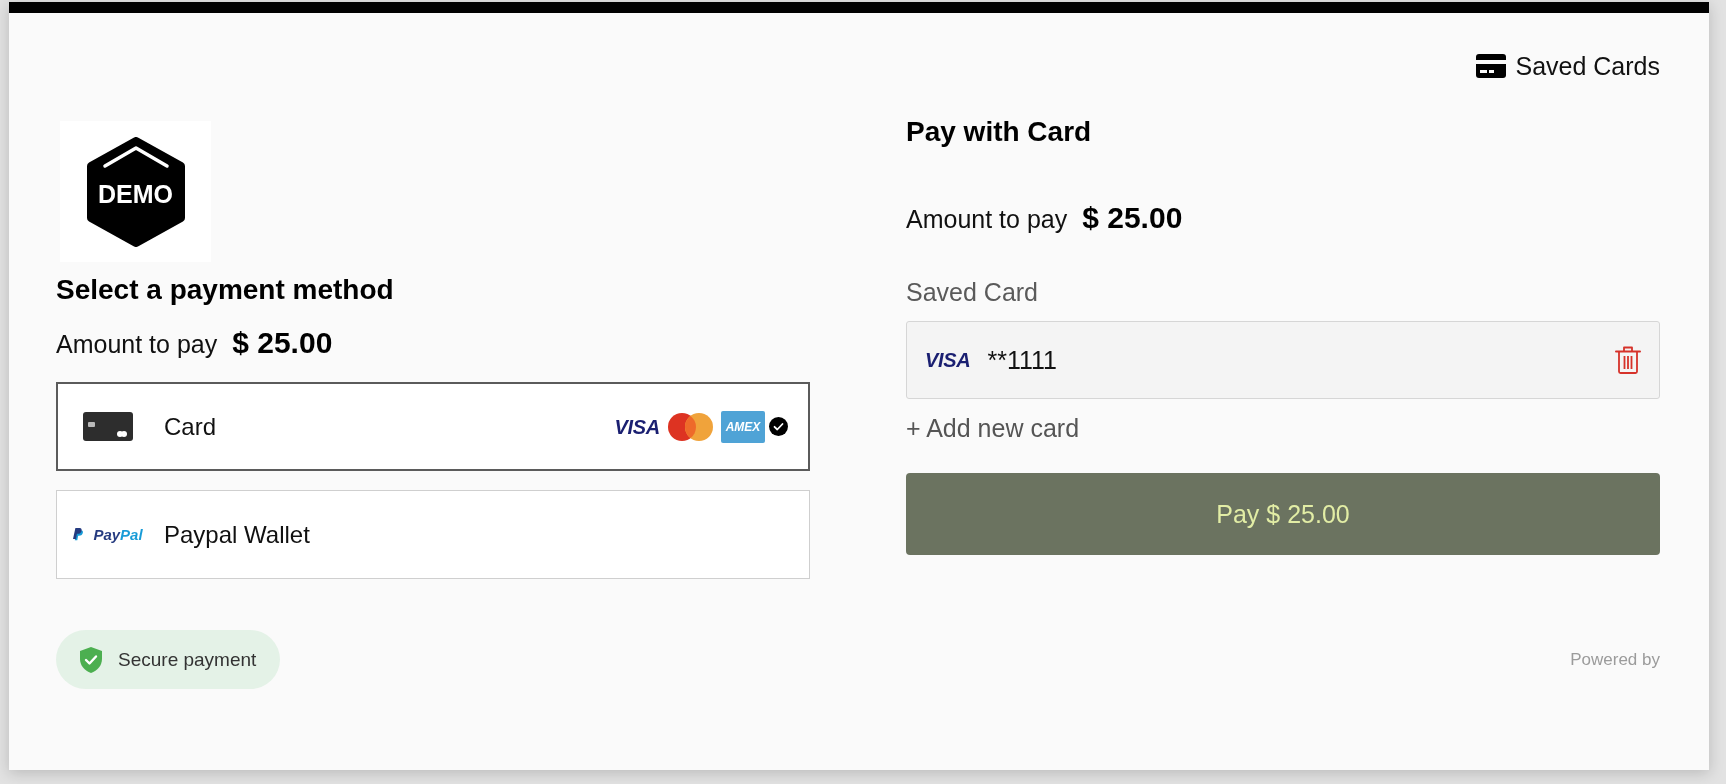 The height and width of the screenshot is (784, 1726). I want to click on payment-method-option: PayPal Paypal Wallet, so click(433, 534).